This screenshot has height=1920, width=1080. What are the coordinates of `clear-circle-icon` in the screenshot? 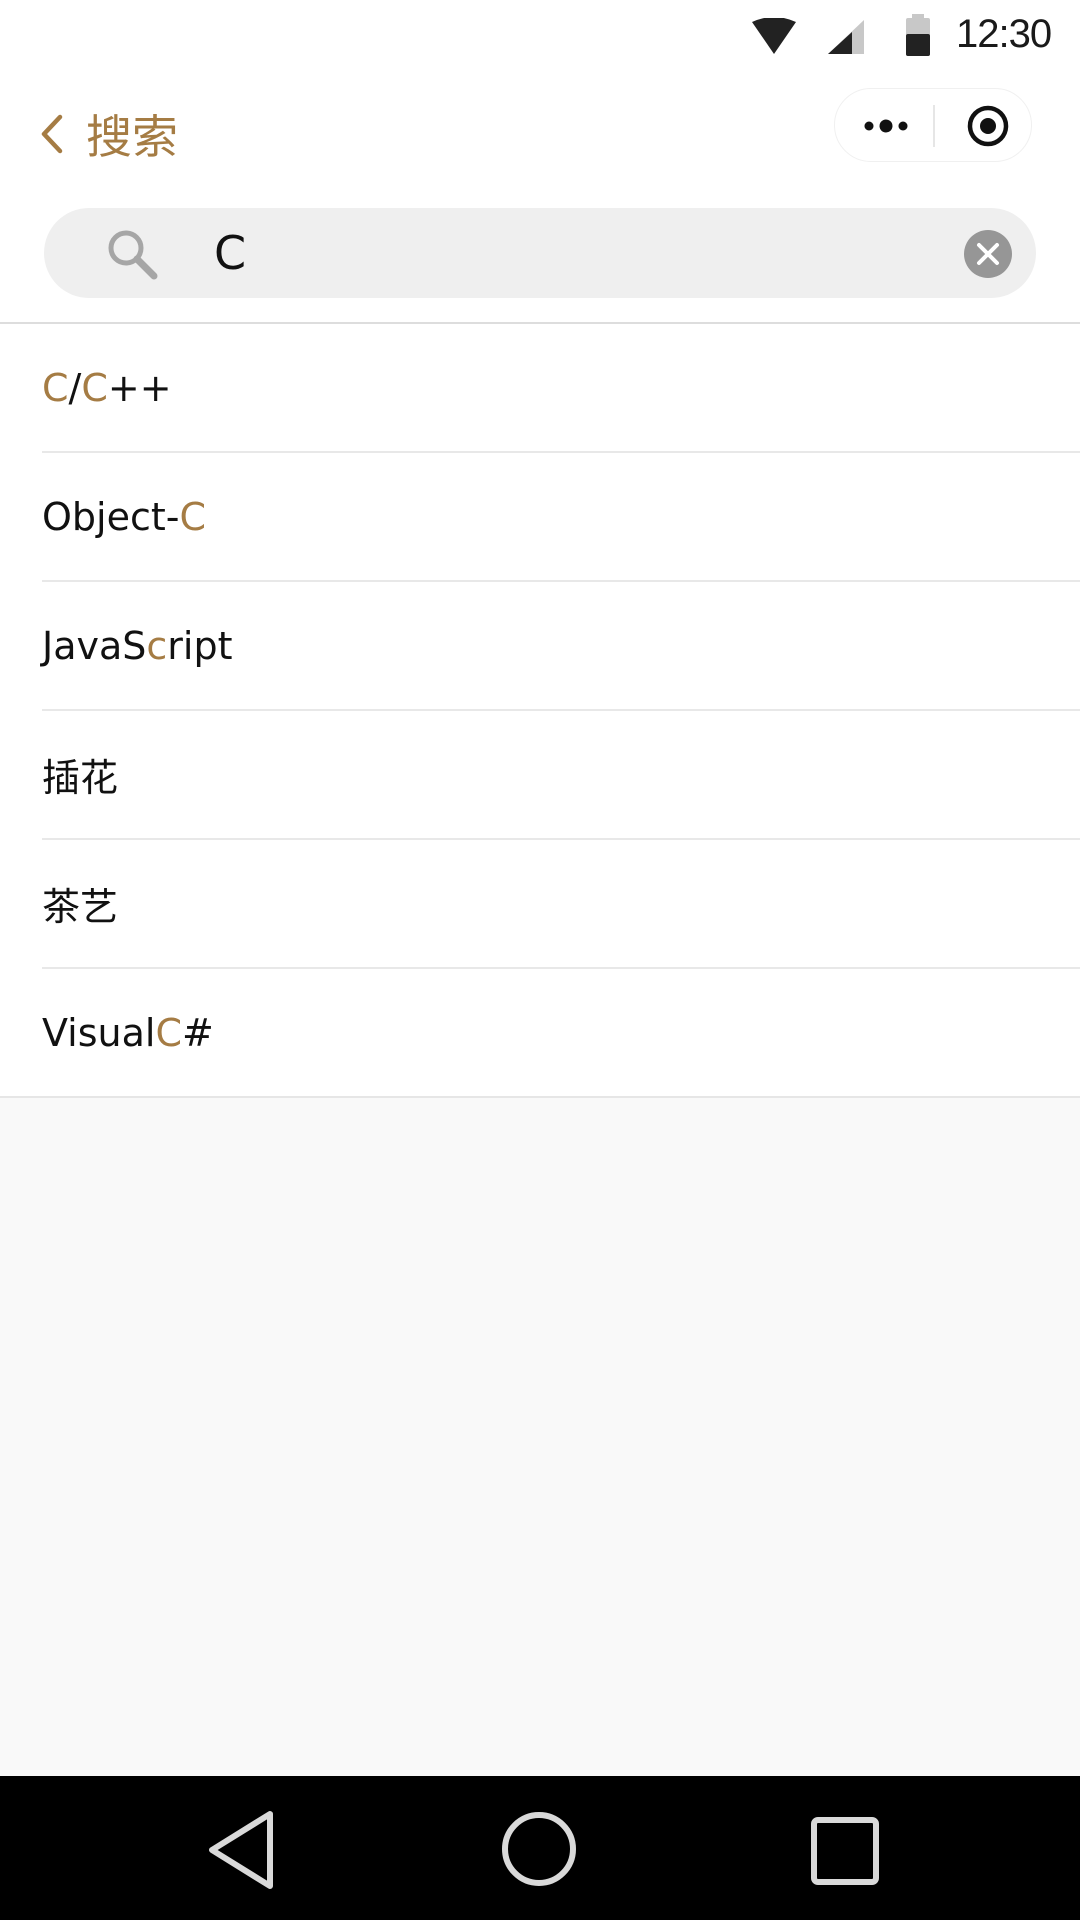 It's located at (988, 254).